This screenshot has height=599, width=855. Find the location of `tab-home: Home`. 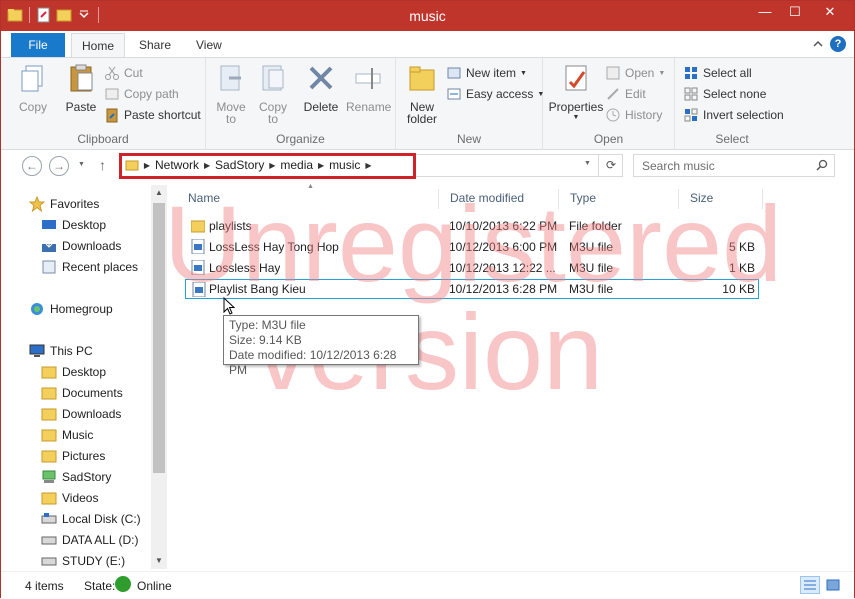

tab-home: Home is located at coordinates (98, 45).